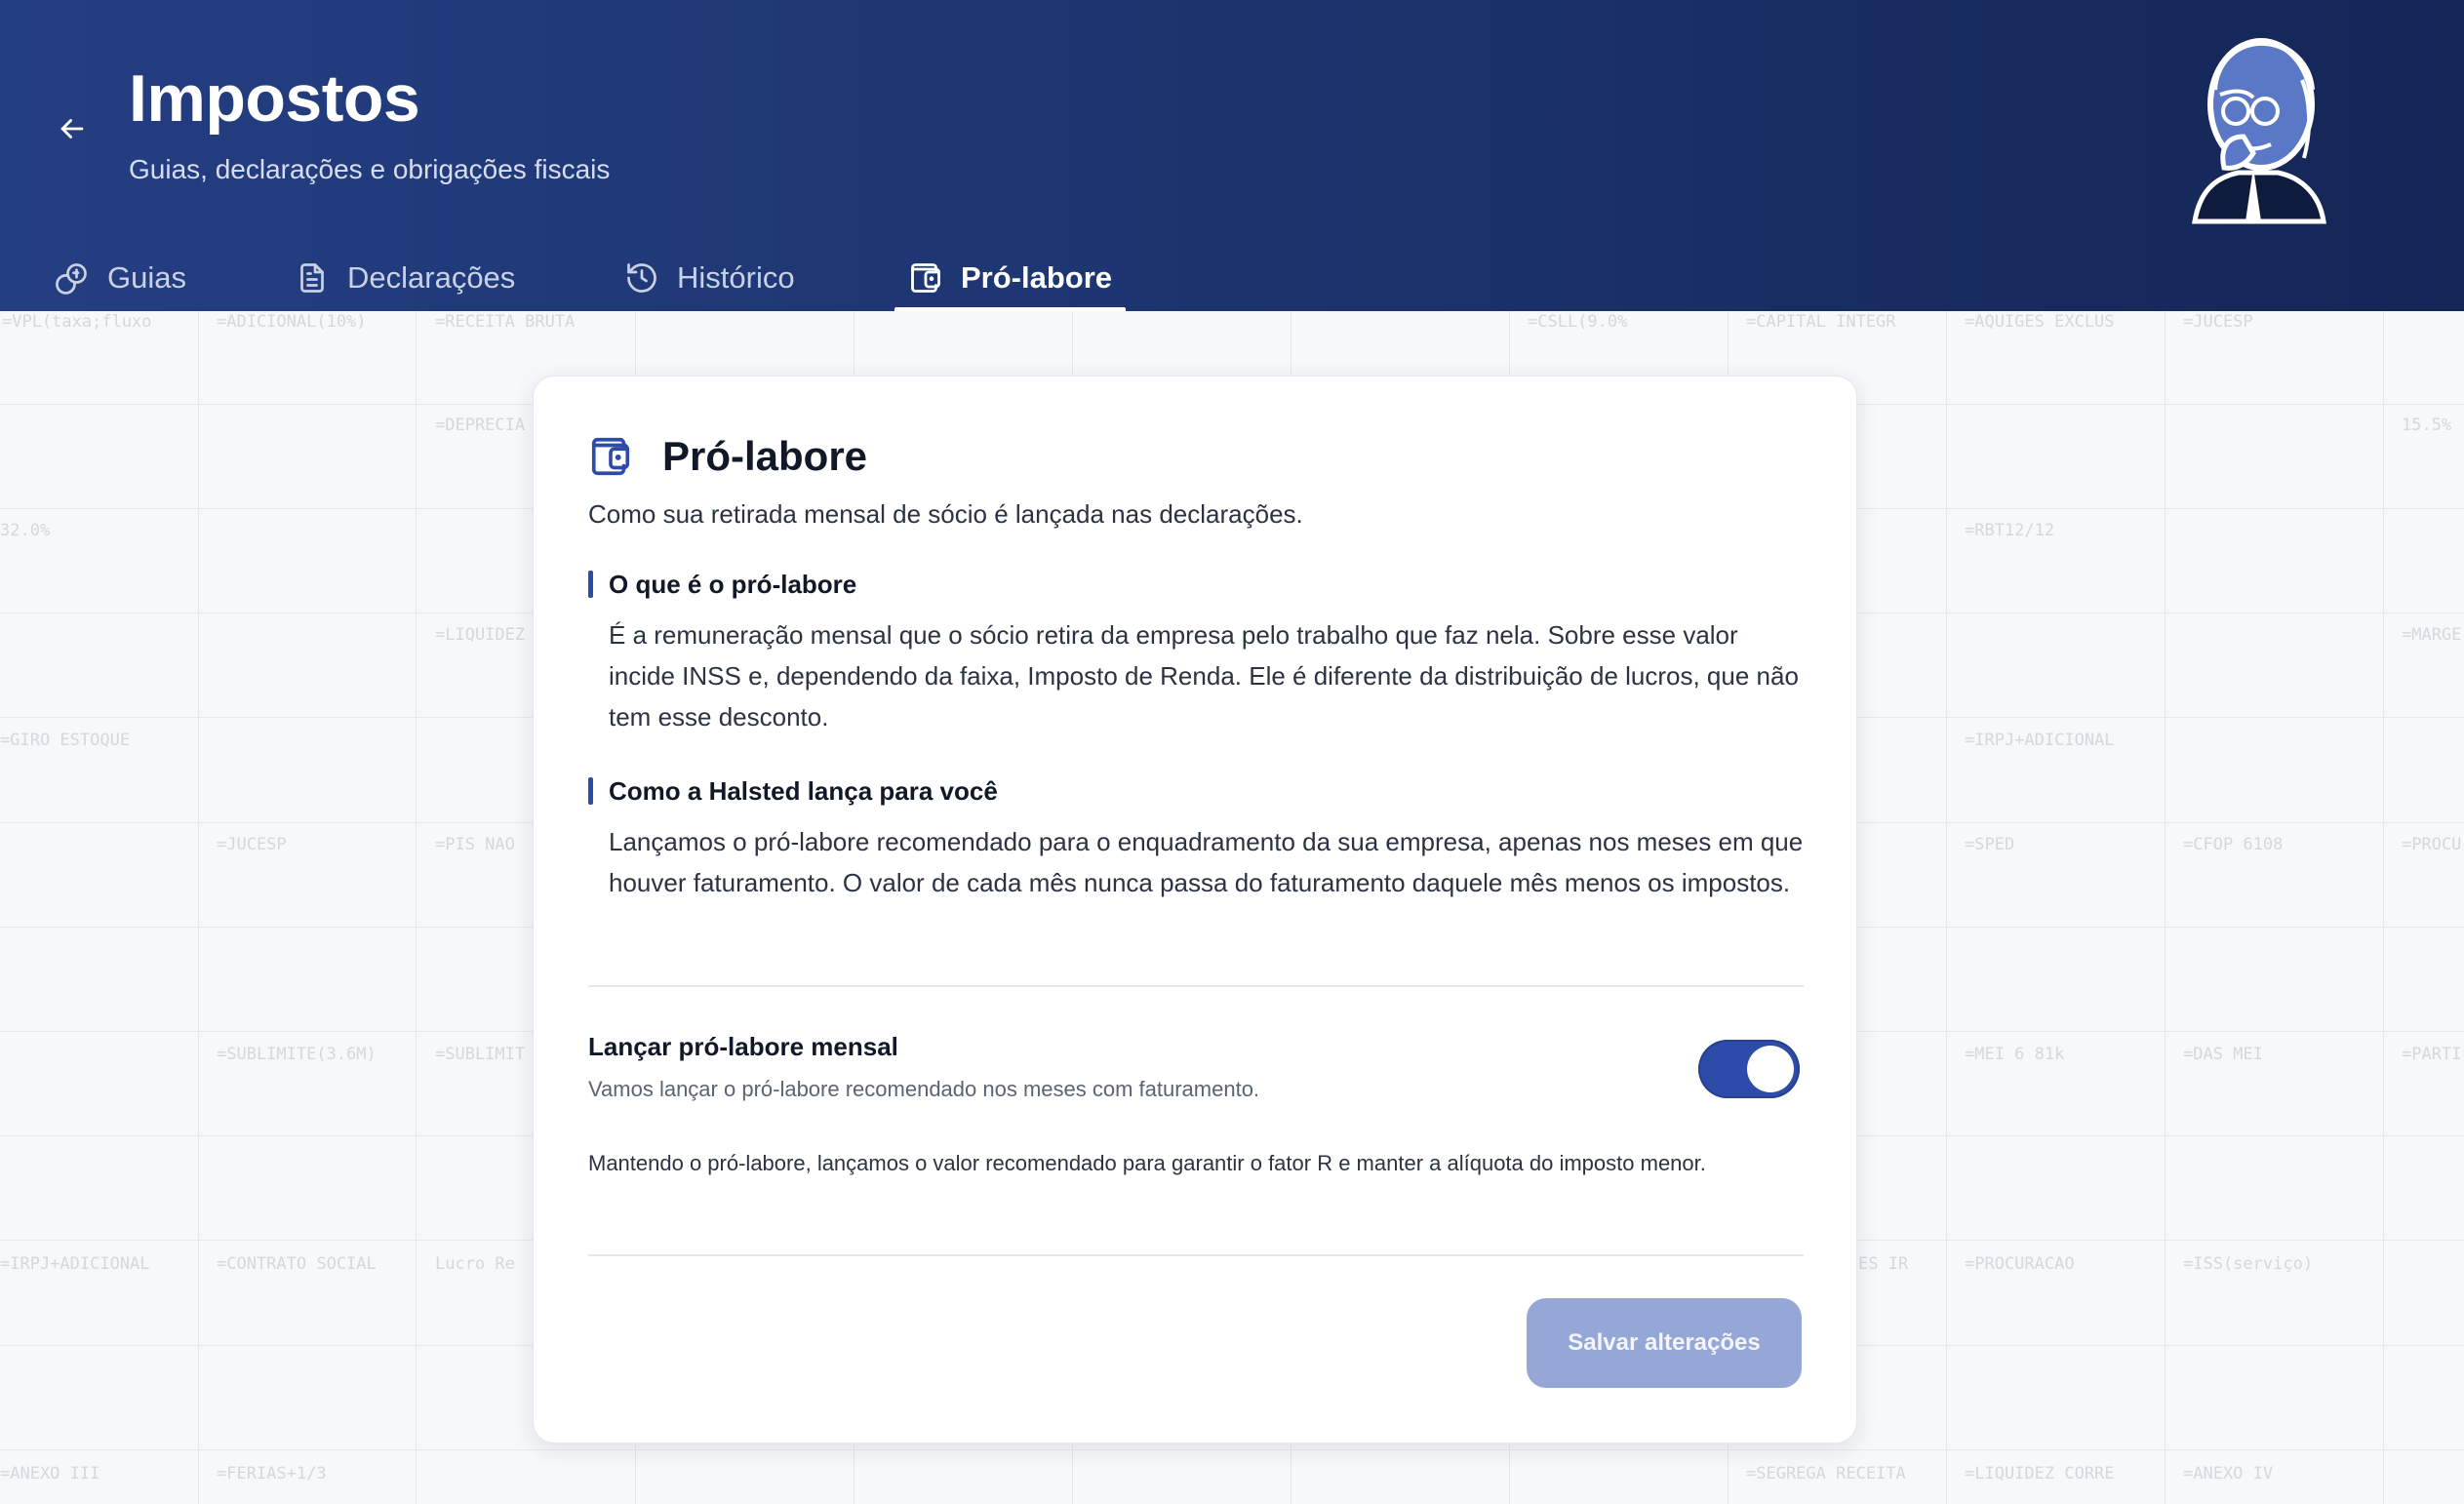 This screenshot has width=2464, height=1504. Describe the element at coordinates (1664, 1343) in the screenshot. I see `save-button: Salvar alterações` at that location.